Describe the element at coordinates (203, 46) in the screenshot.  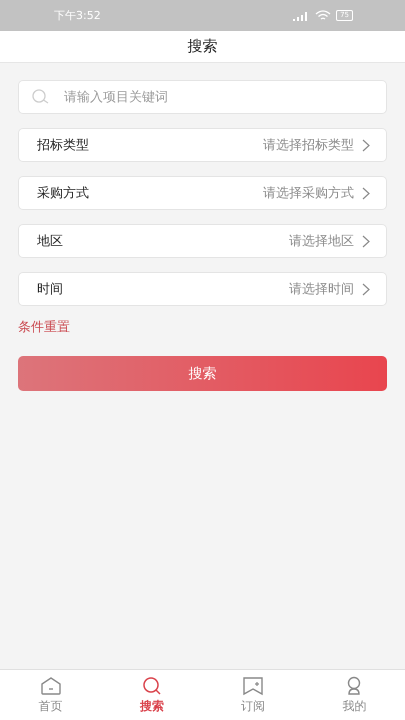
I see `page-title: 搜索` at that location.